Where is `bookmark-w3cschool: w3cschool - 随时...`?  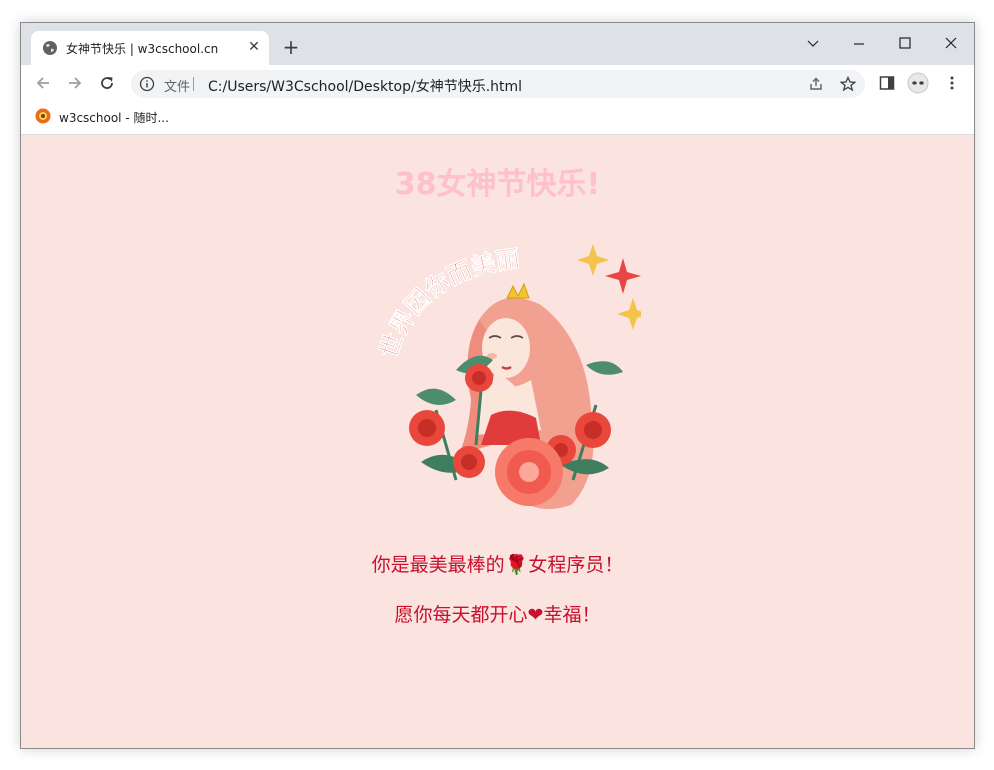 bookmark-w3cschool: w3cschool - 随时... is located at coordinates (114, 117).